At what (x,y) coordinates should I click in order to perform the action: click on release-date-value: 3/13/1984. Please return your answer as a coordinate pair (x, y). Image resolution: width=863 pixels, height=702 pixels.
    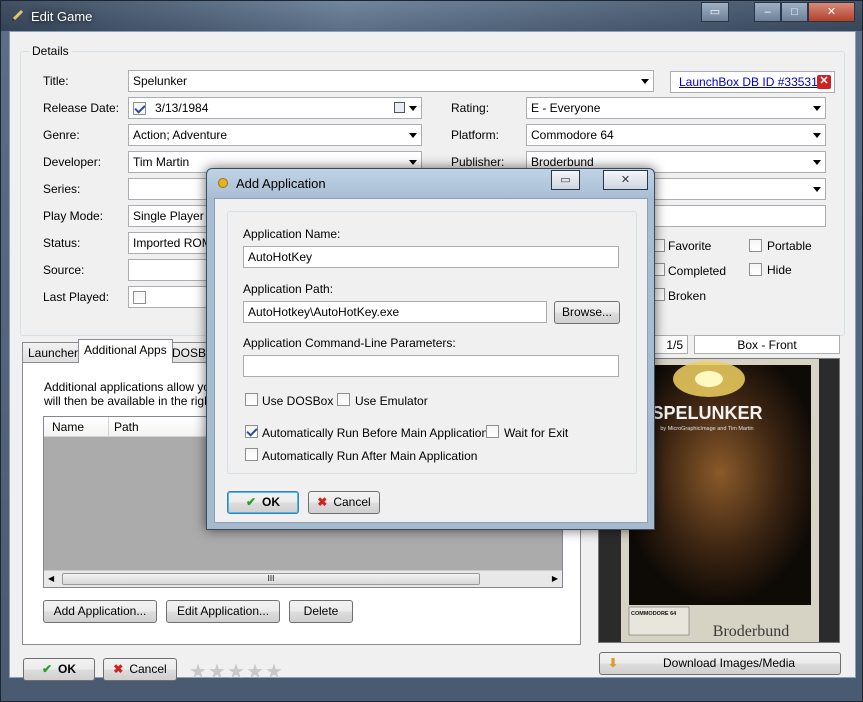
    Looking at the image, I should click on (182, 108).